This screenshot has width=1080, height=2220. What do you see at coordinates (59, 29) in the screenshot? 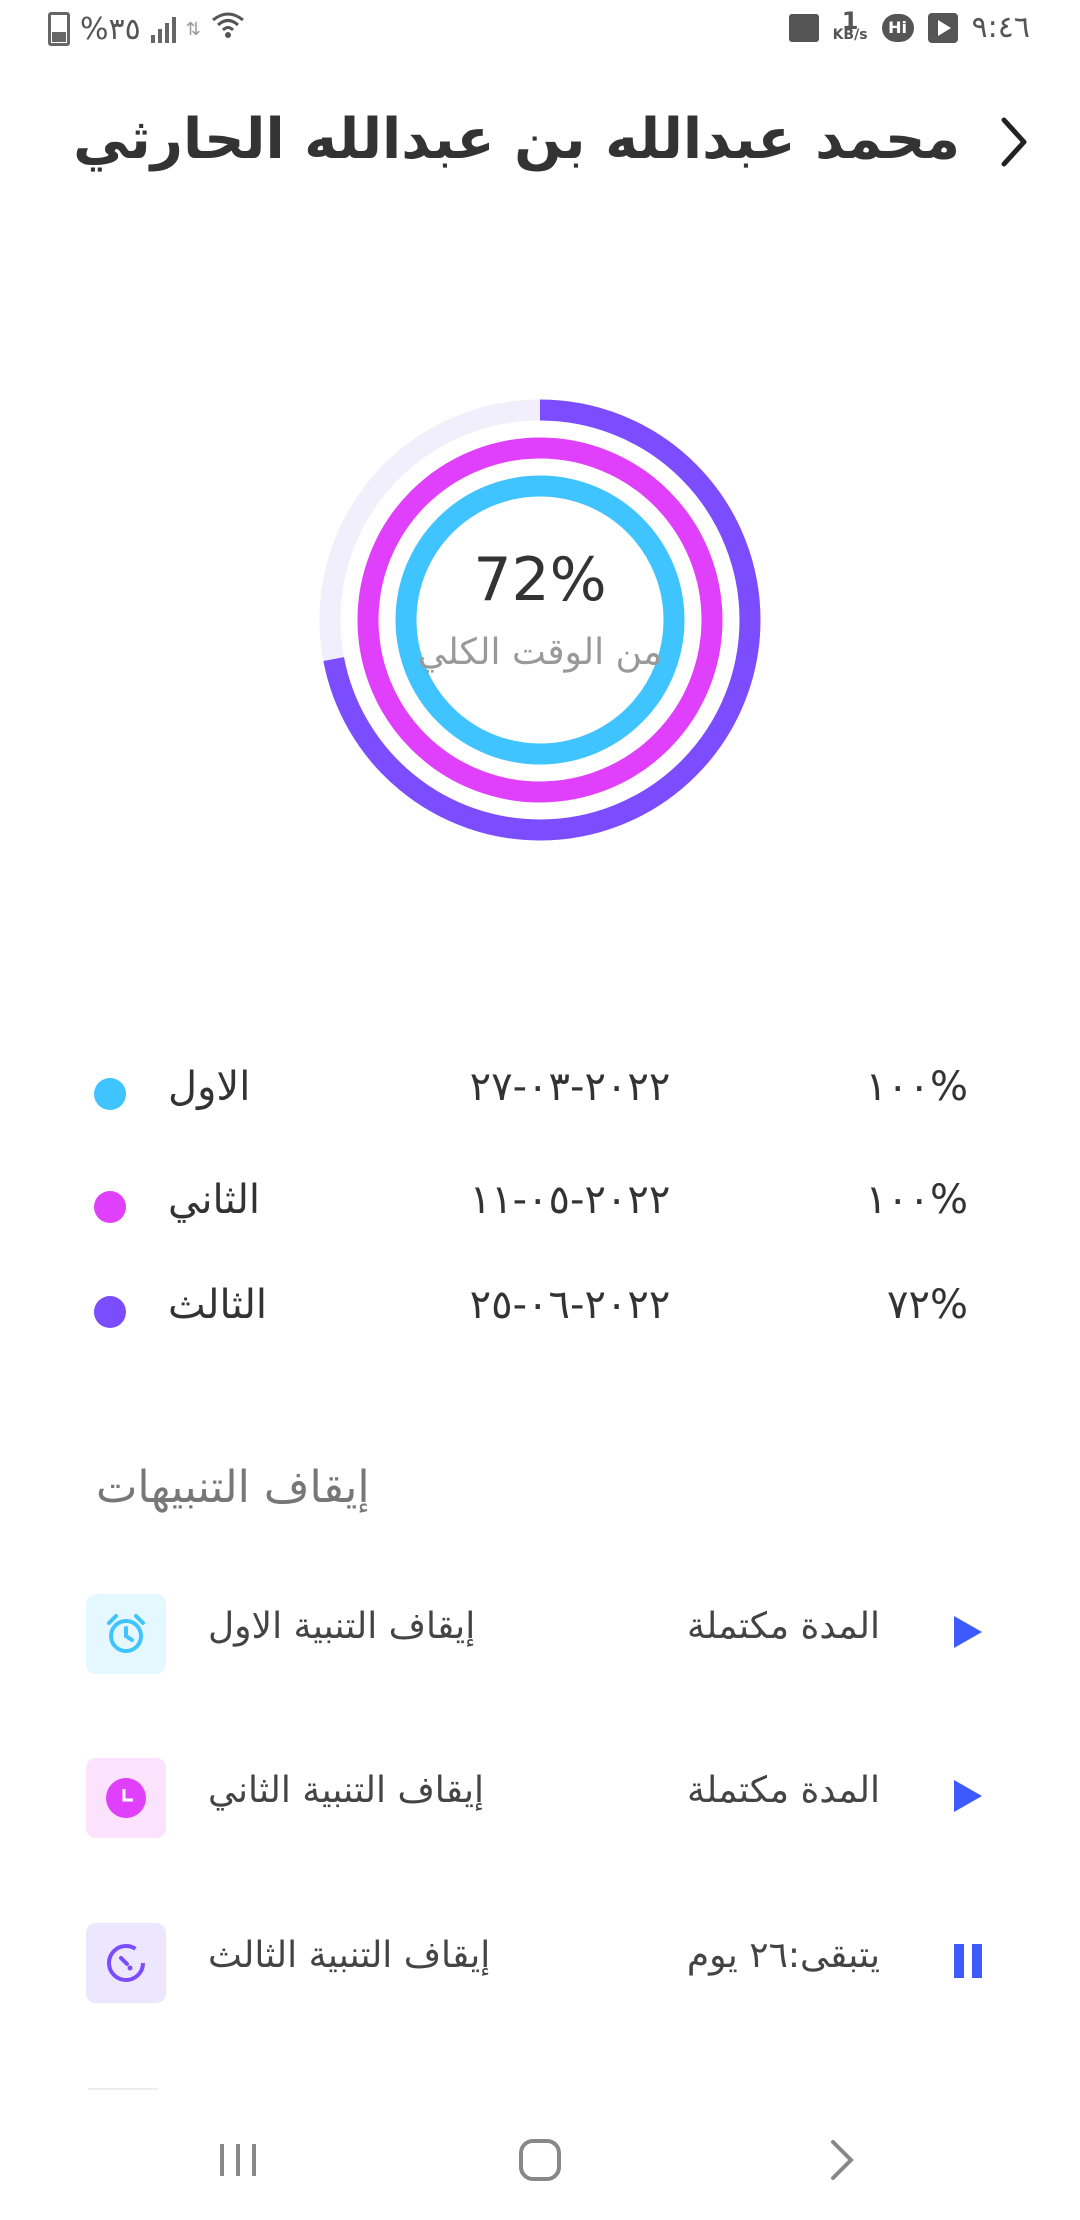
I see `battery-icon` at bounding box center [59, 29].